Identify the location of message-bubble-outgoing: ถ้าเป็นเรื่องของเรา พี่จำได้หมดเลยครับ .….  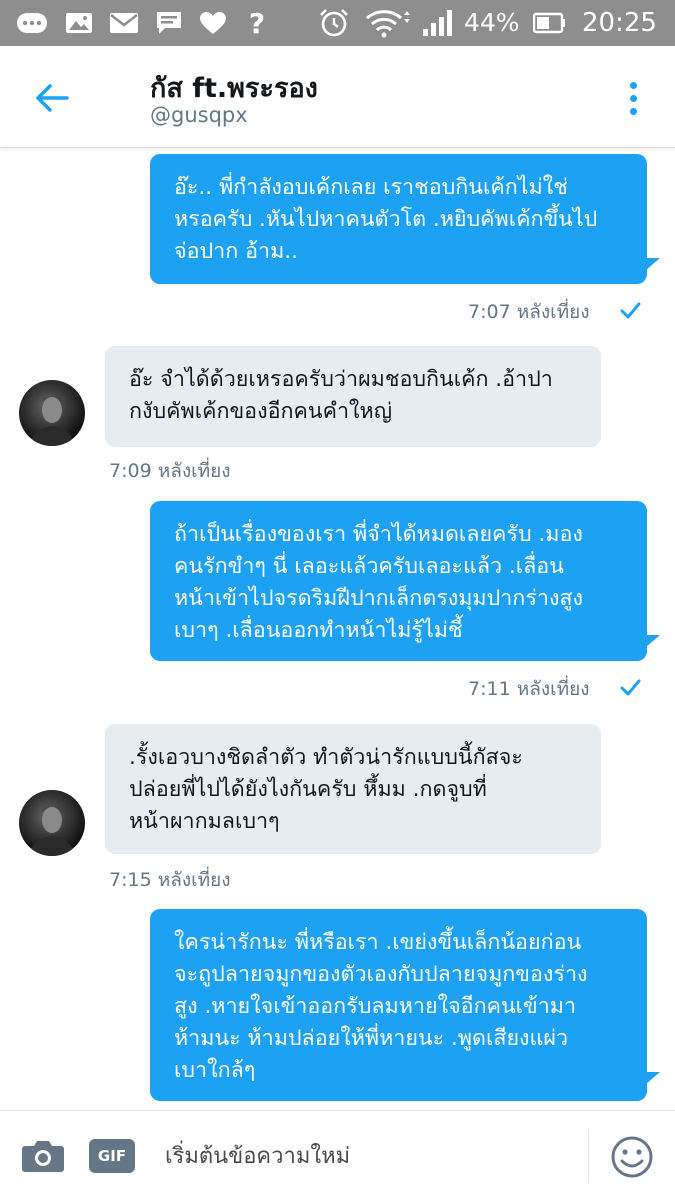
(398, 581).